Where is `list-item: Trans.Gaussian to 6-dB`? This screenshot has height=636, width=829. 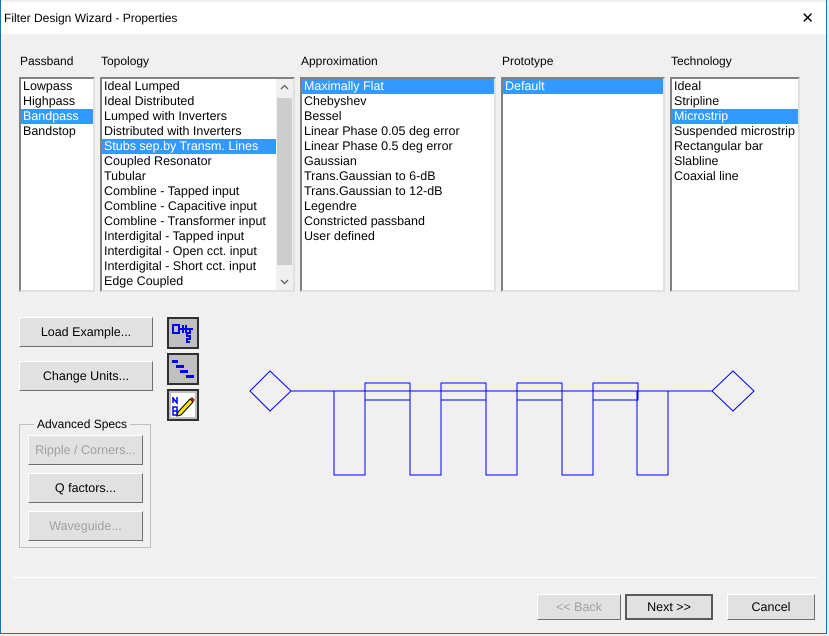 list-item: Trans.Gaussian to 6-dB is located at coordinates (398, 176).